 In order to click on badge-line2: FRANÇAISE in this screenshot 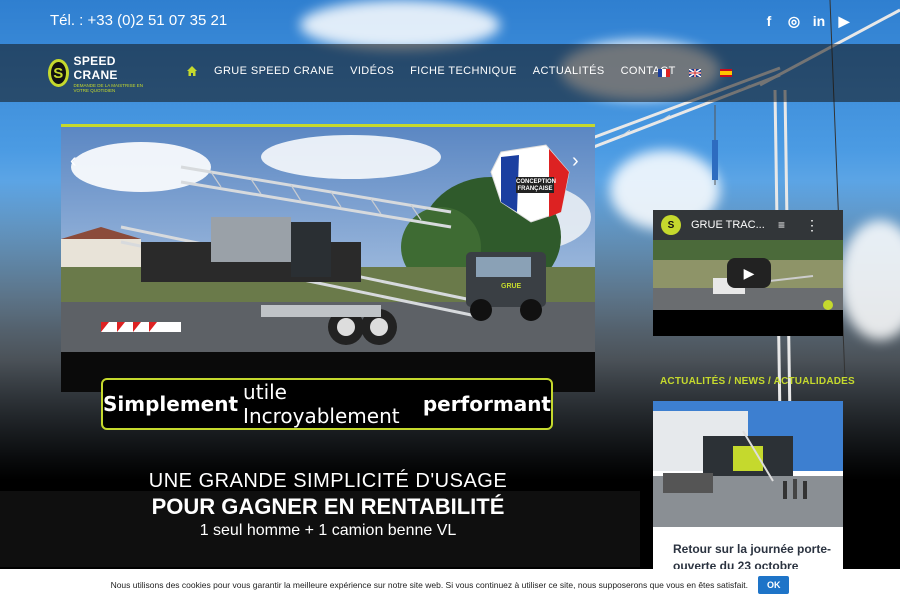, I will do `click(535, 189)`.